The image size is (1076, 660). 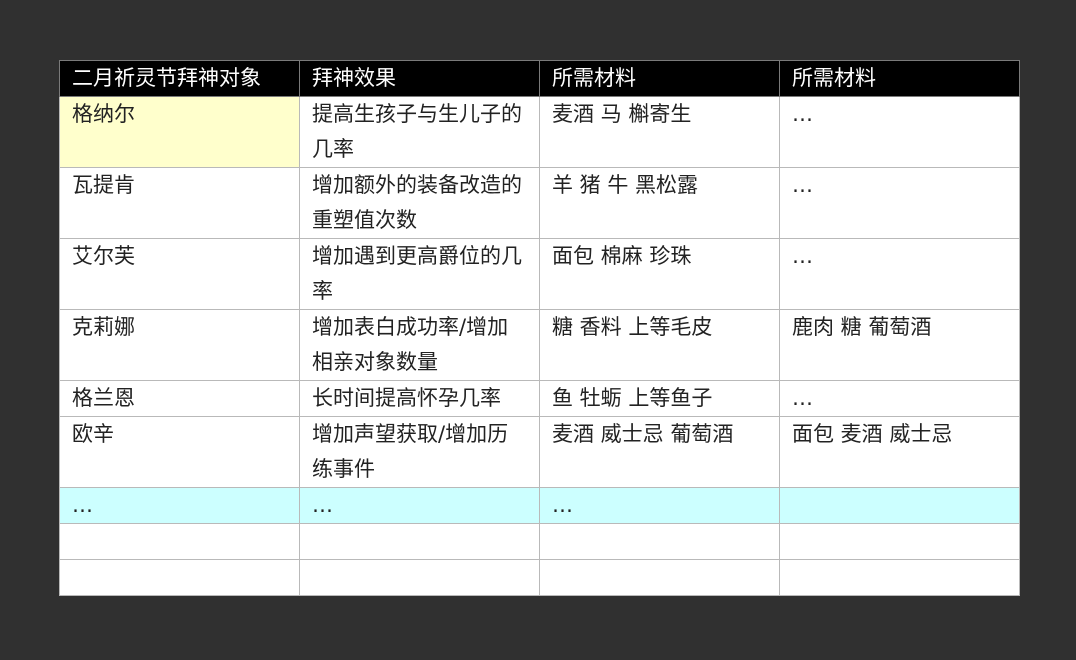 I want to click on table-cell: 增加遇到更高爵位的几率, so click(x=419, y=274).